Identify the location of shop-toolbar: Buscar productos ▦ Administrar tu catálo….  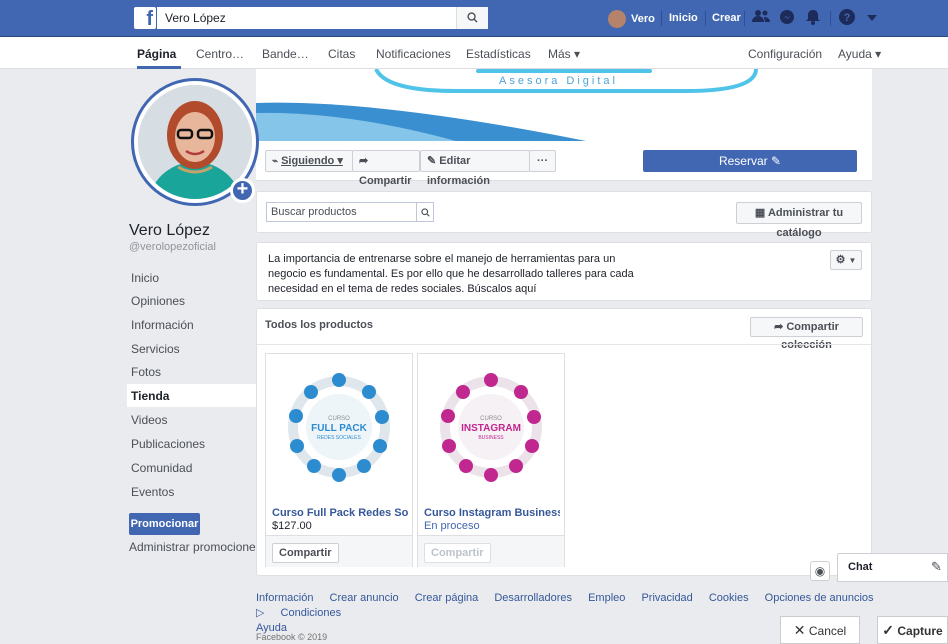
(564, 215).